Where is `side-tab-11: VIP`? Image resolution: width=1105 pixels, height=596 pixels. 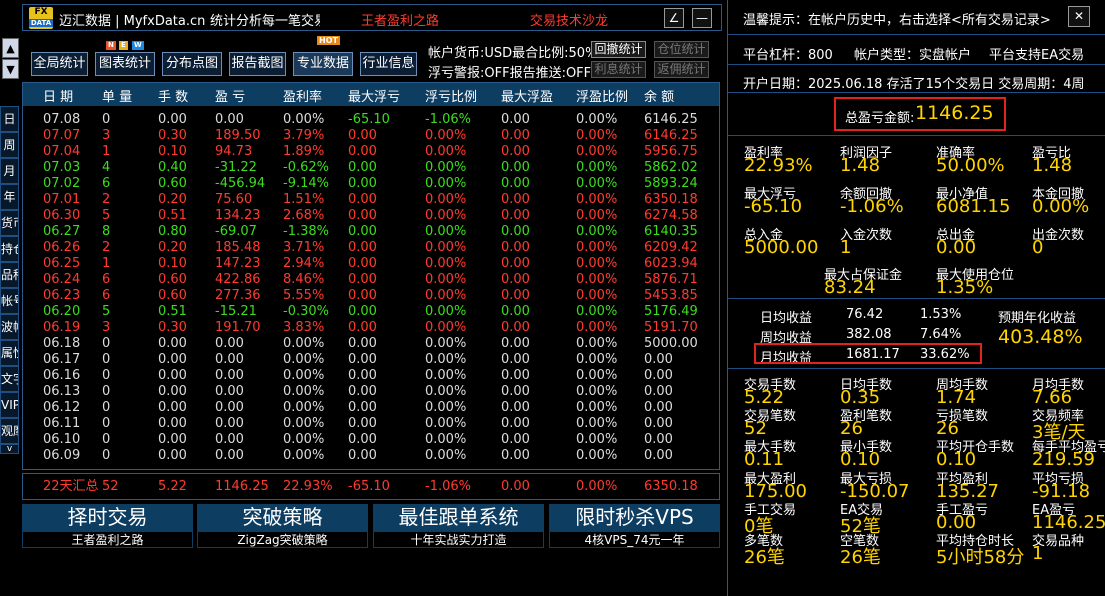
side-tab-11: VIP is located at coordinates (9, 405).